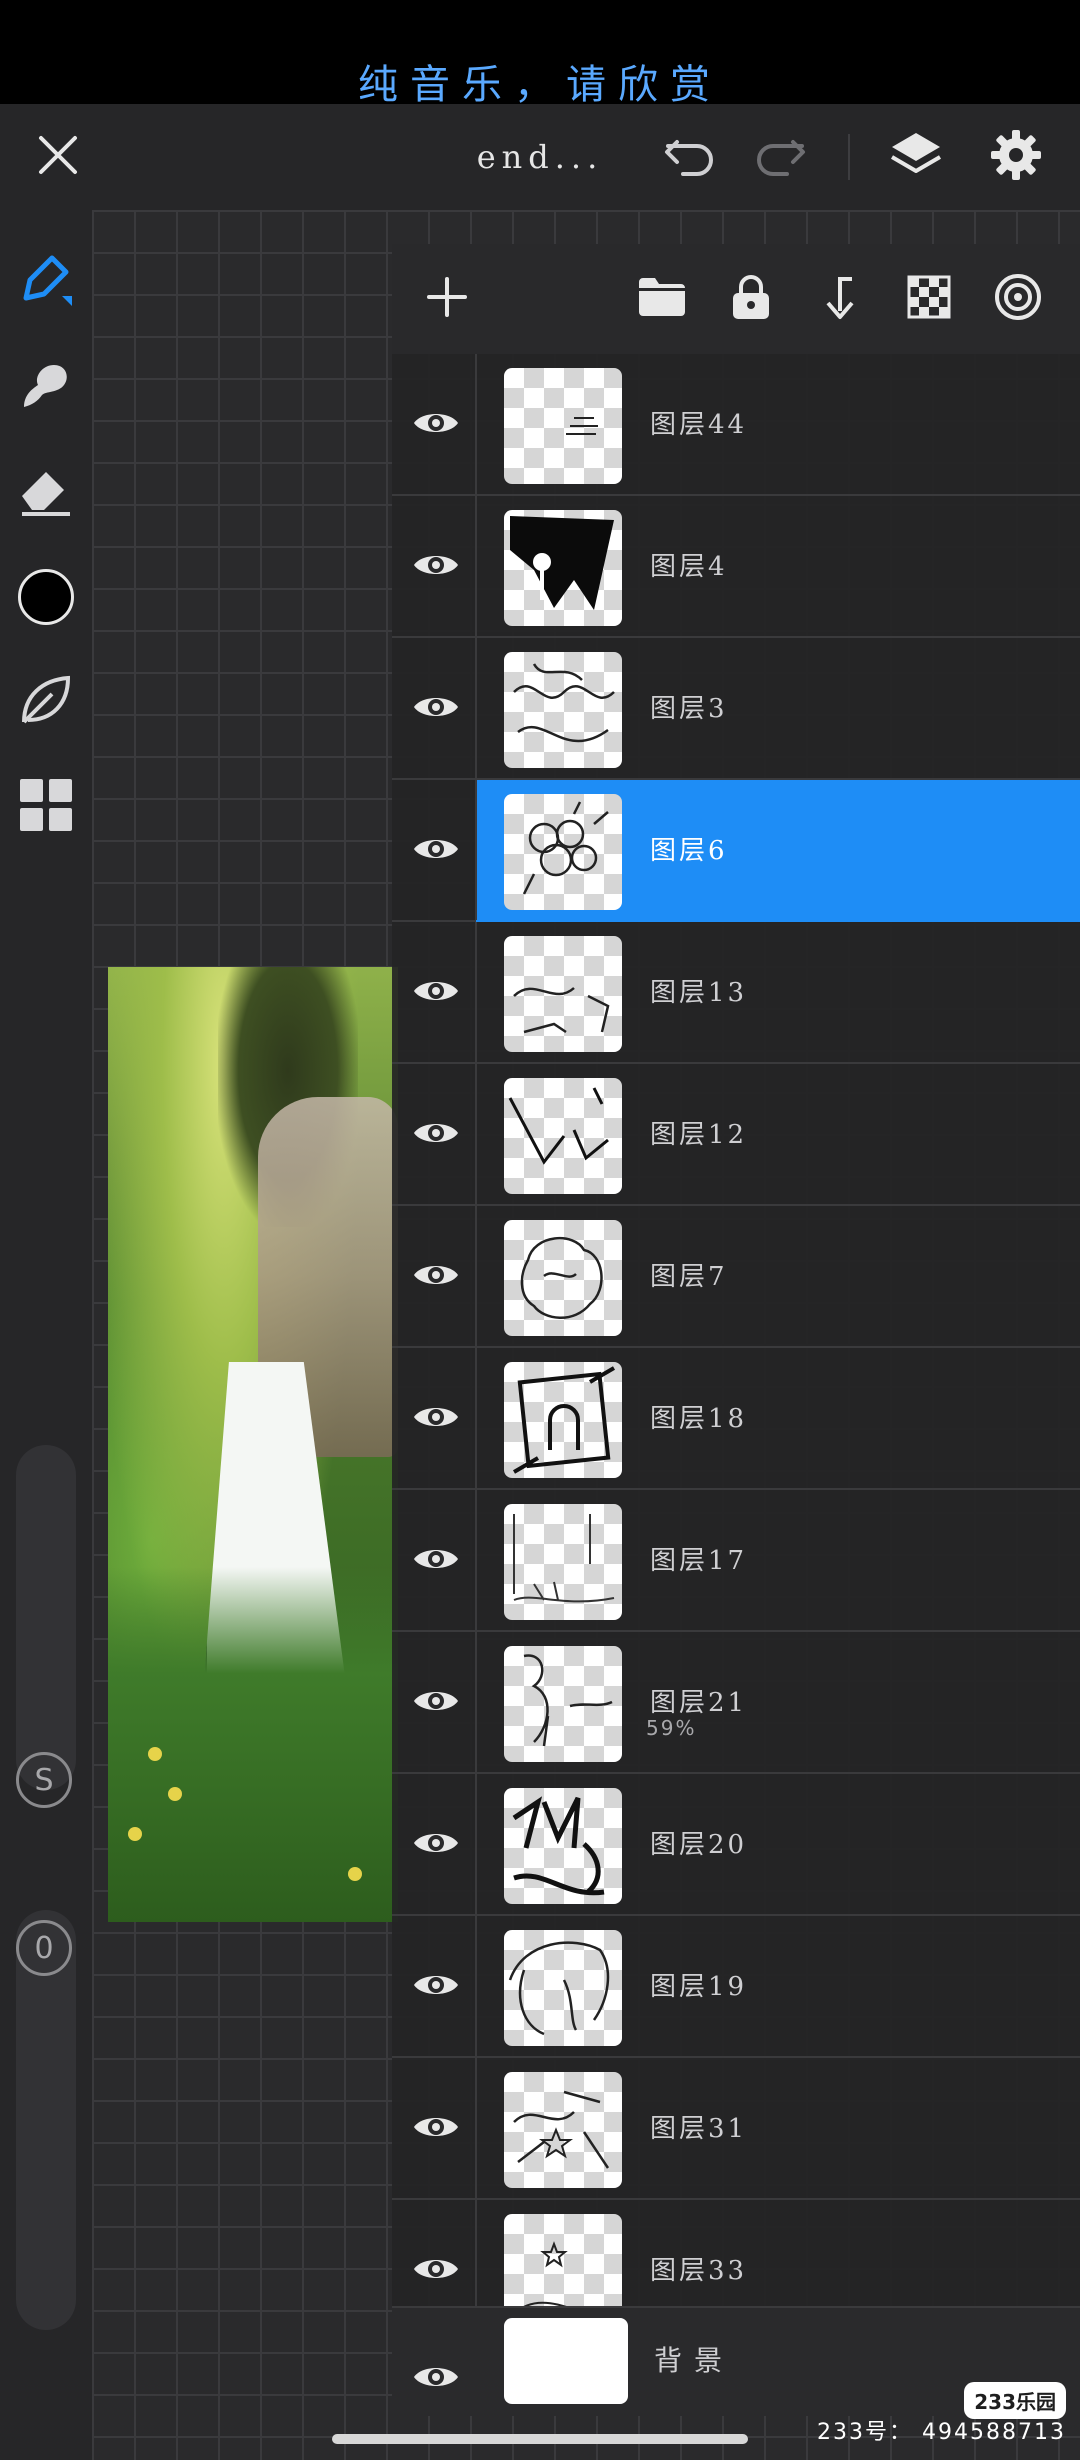 This screenshot has width=1080, height=2460. Describe the element at coordinates (736, 425) in the screenshot. I see `layer-row: 图层44` at that location.